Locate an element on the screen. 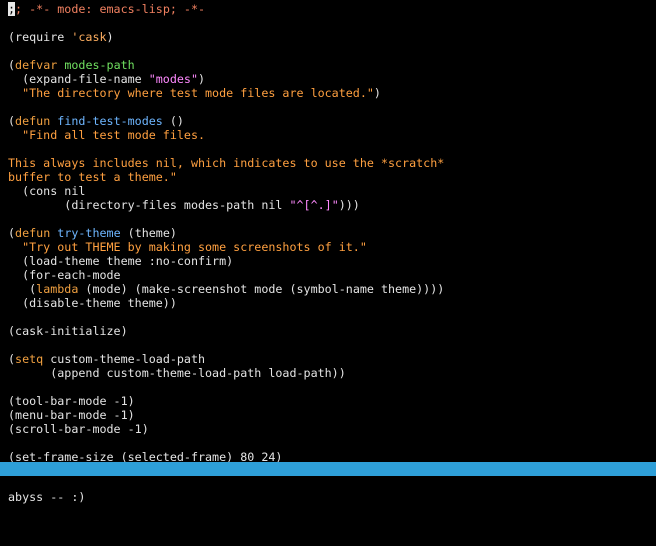  code-token: (expand-file-name is located at coordinates (78, 79).